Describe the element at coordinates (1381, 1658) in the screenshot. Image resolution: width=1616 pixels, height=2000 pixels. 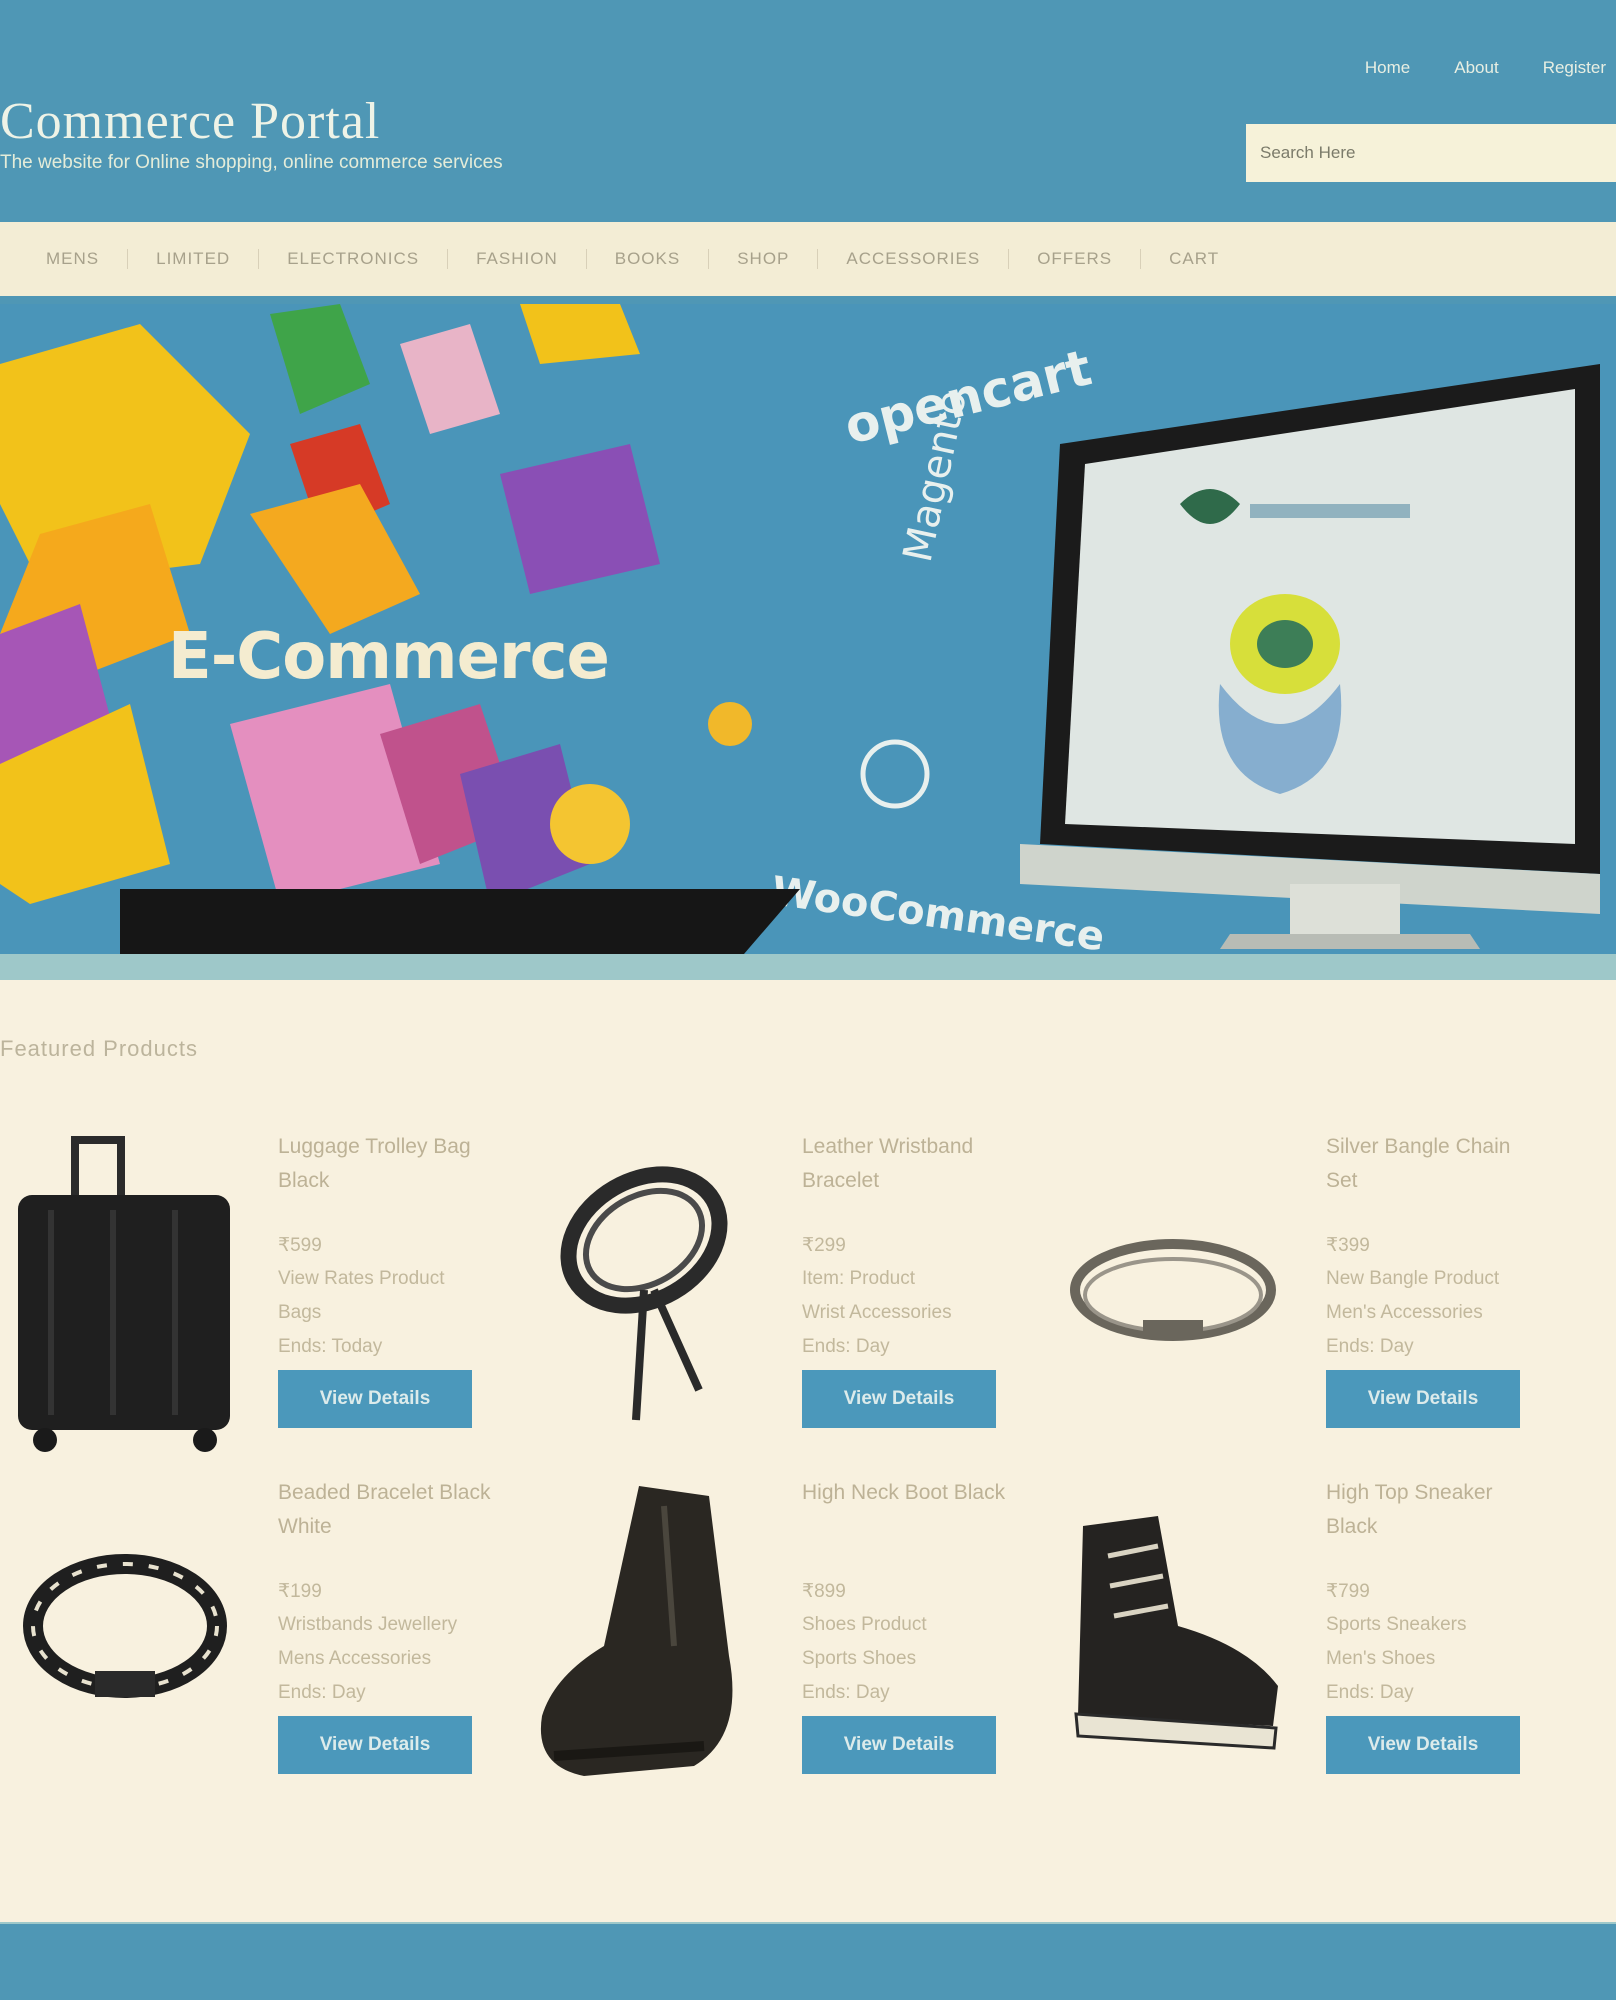
I see `product-category: Men's Shoes` at that location.